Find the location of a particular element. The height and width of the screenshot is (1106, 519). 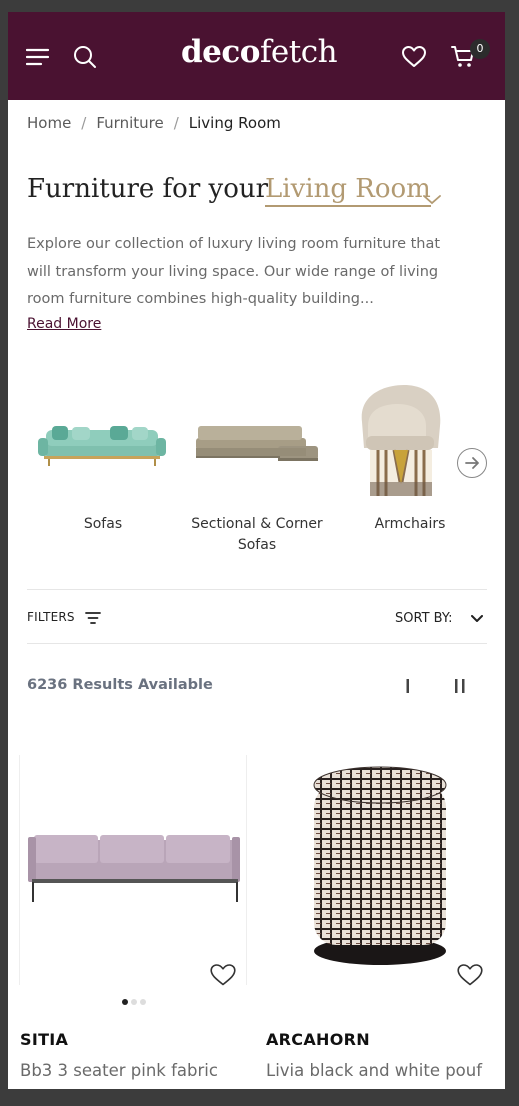

filters-button: FILTERS is located at coordinates (64, 617).